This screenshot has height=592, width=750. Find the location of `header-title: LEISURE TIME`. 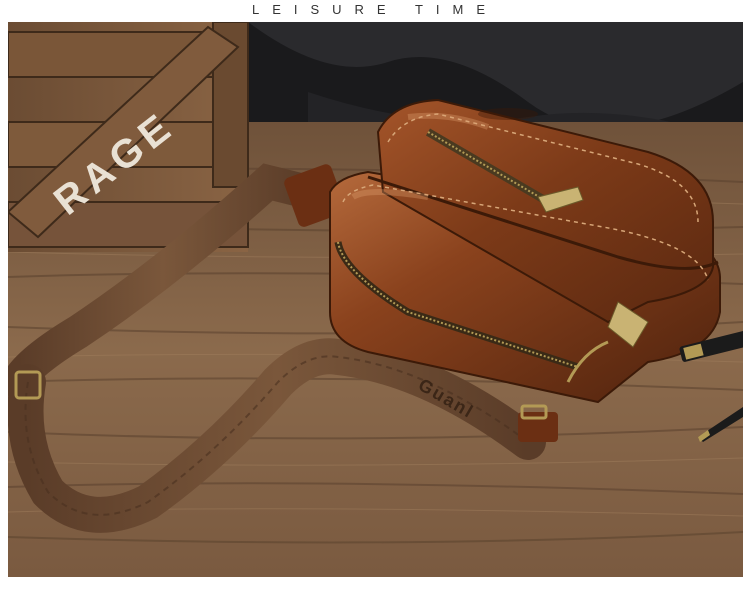

header-title: LEISURE TIME is located at coordinates (375, 9).